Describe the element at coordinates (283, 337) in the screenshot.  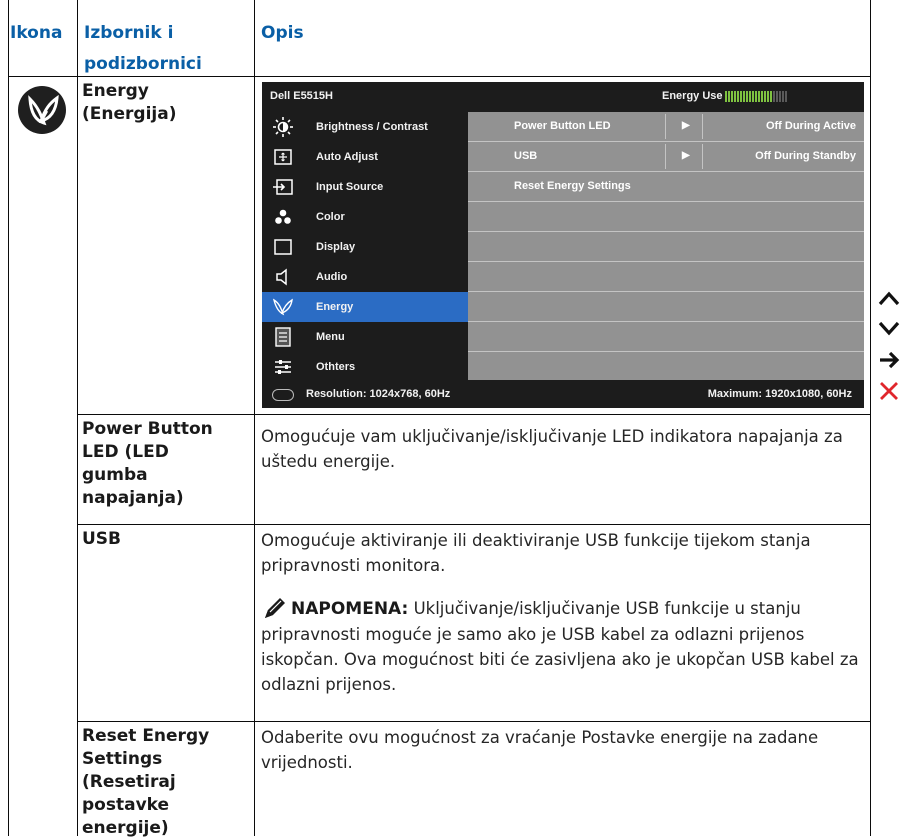
I see `menu-icon` at that location.